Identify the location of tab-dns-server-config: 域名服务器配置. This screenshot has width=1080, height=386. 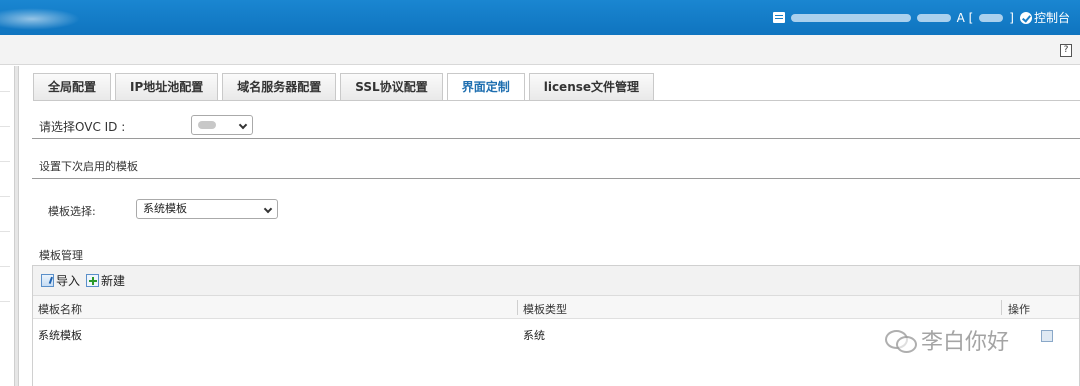
(279, 86).